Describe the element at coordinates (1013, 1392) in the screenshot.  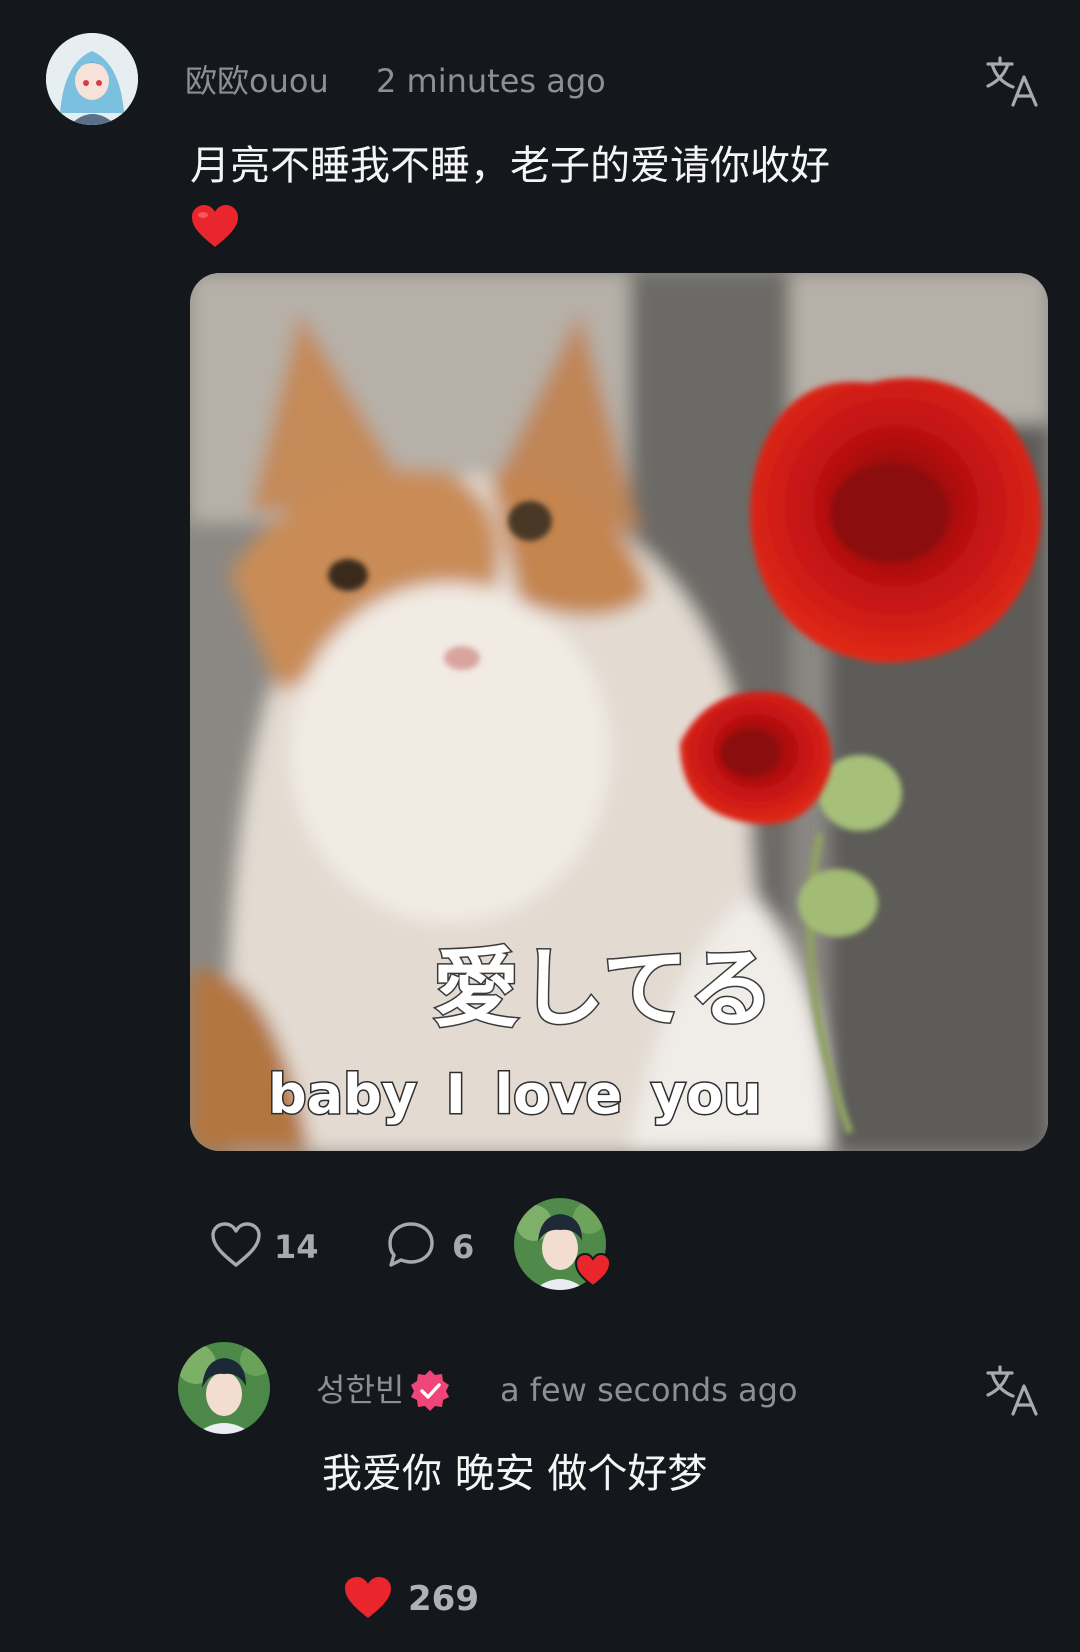
I see `reply-translate-icon` at that location.